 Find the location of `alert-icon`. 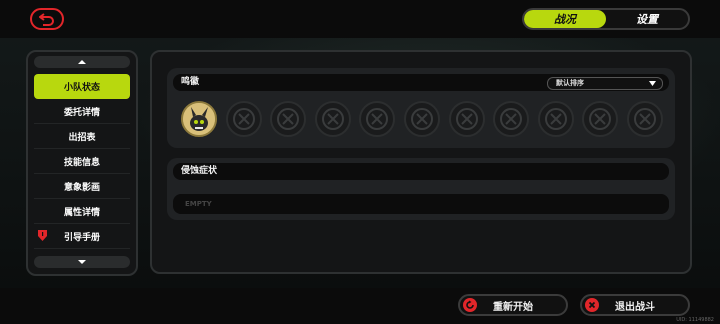

alert-icon is located at coordinates (42, 235).